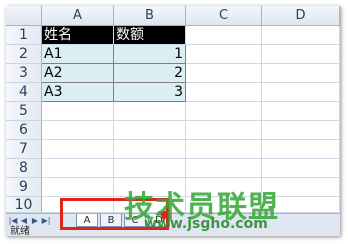 The height and width of the screenshot is (244, 348). I want to click on cell-d2, so click(301, 54).